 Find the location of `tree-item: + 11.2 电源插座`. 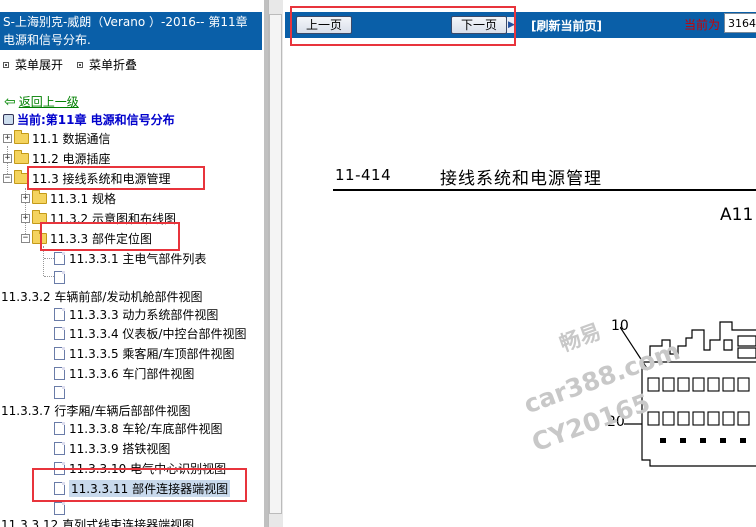

tree-item: + 11.2 电源插座 is located at coordinates (57, 158).